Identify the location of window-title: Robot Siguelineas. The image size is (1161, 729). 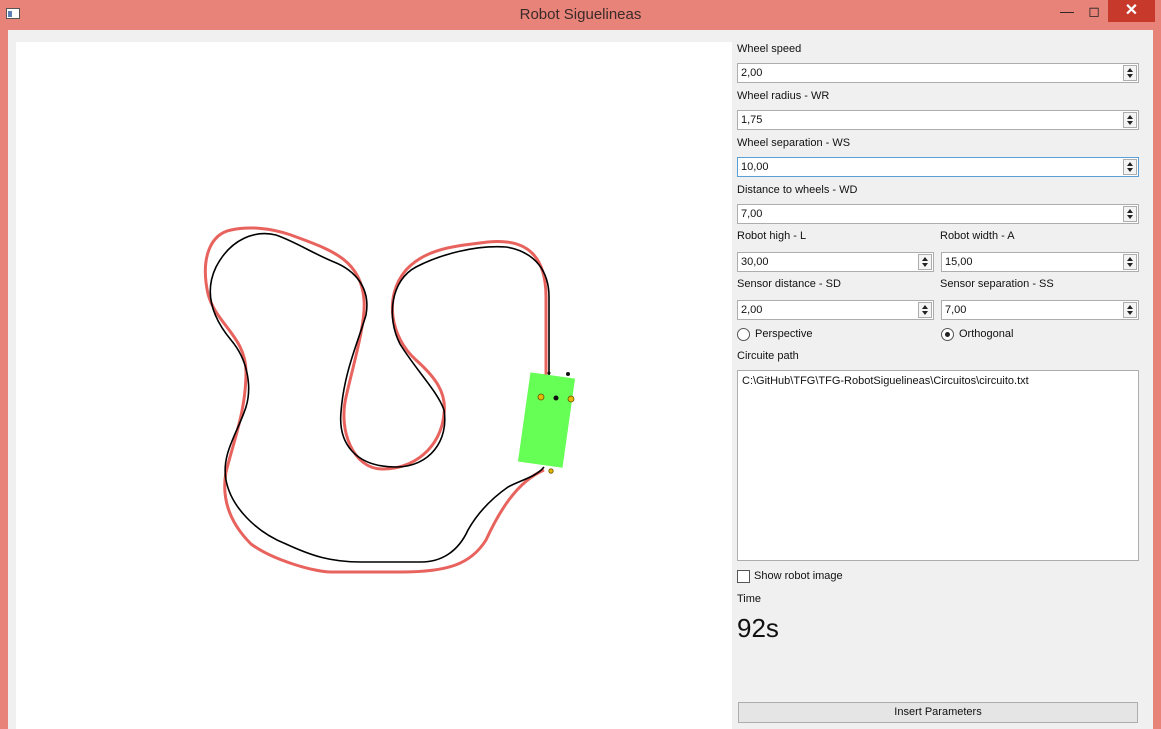
(580, 14).